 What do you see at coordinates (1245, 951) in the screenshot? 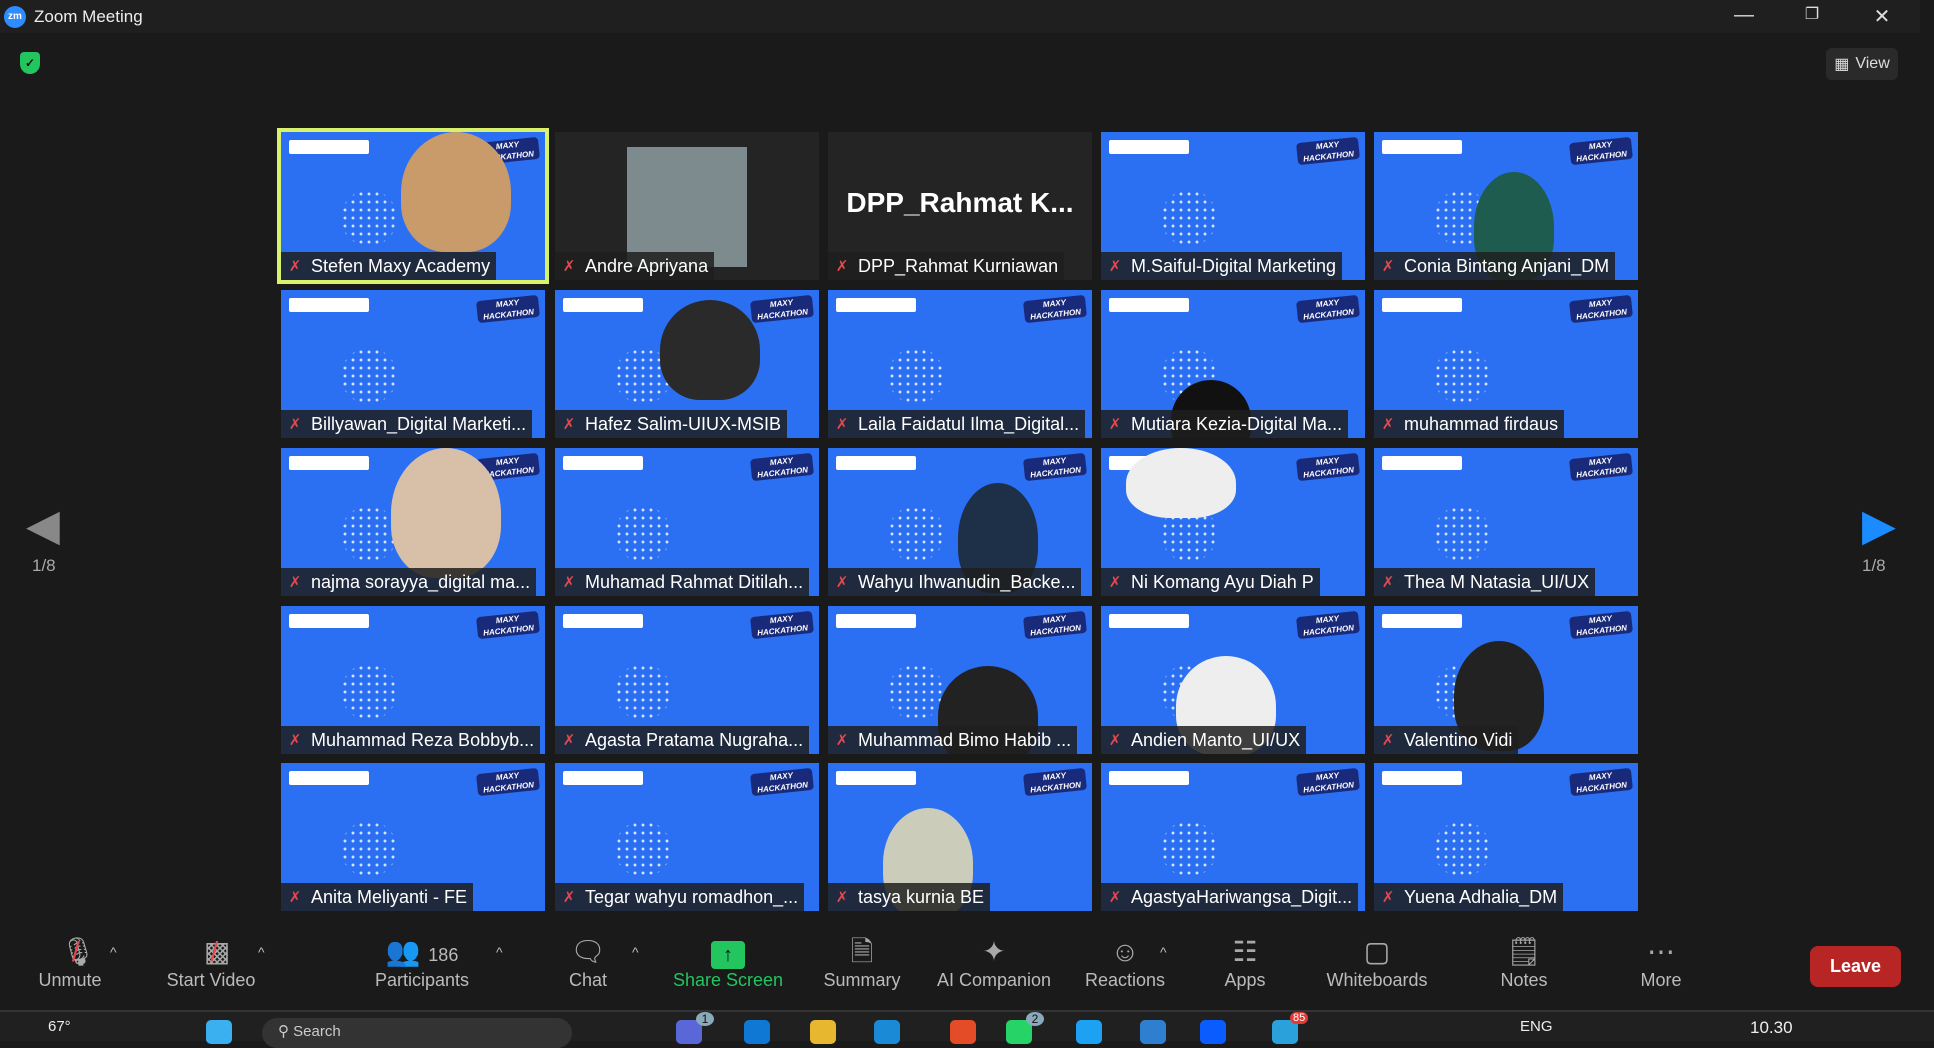
I see `apps-icon: ☷` at bounding box center [1245, 951].